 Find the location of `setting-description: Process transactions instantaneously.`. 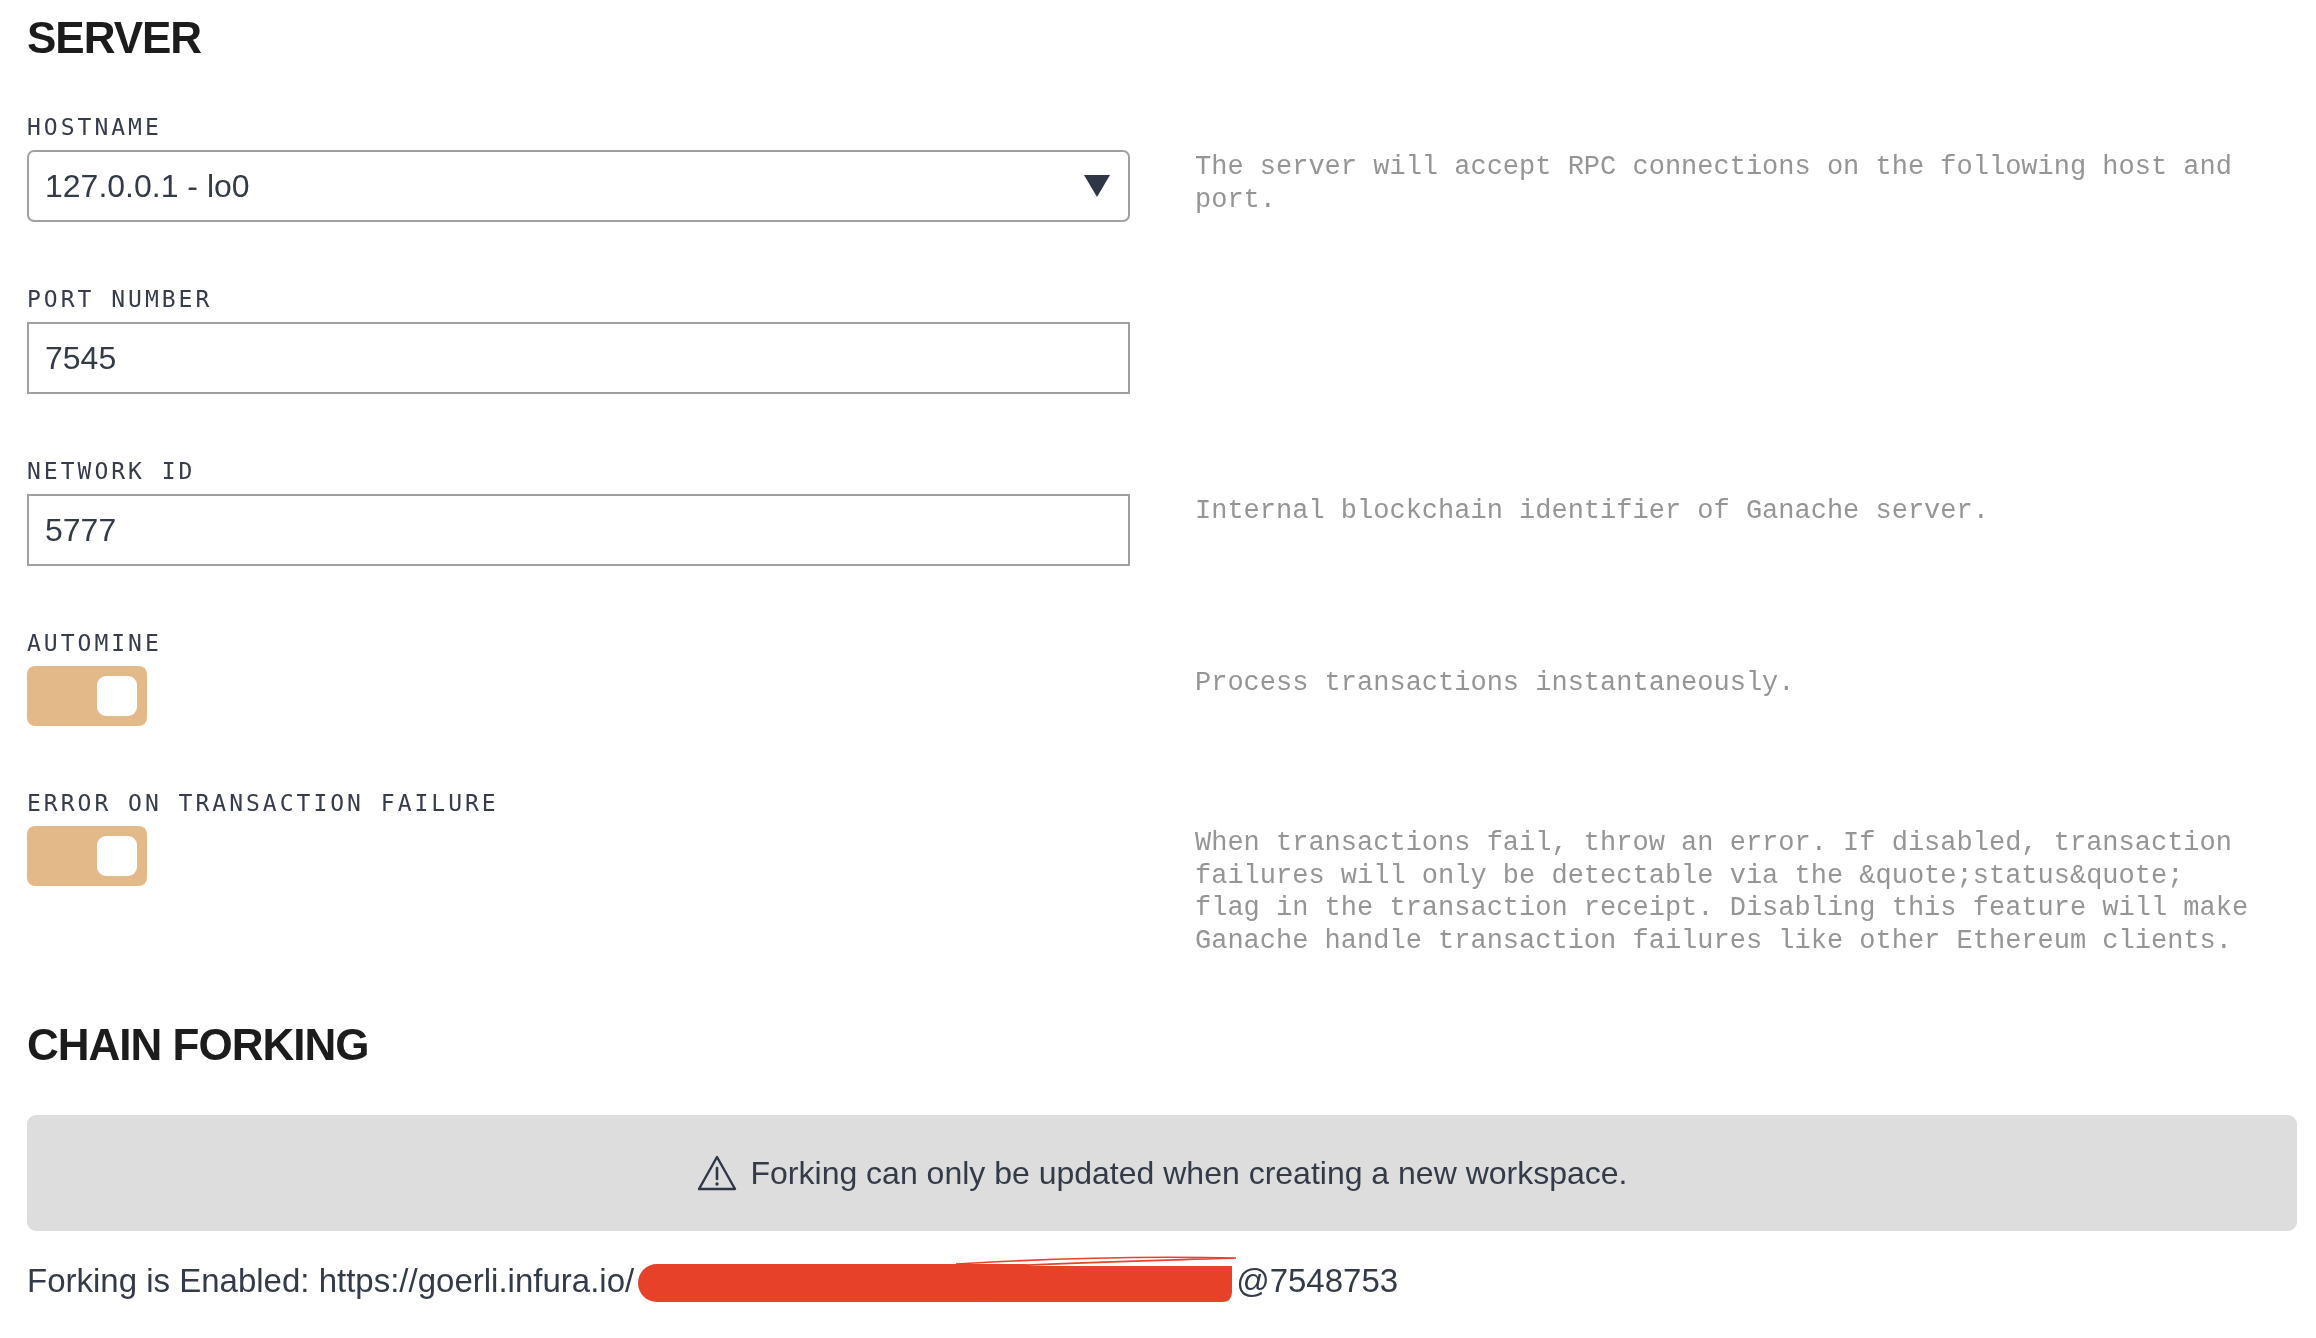

setting-description: Process transactions instantaneously. is located at coordinates (1495, 683).